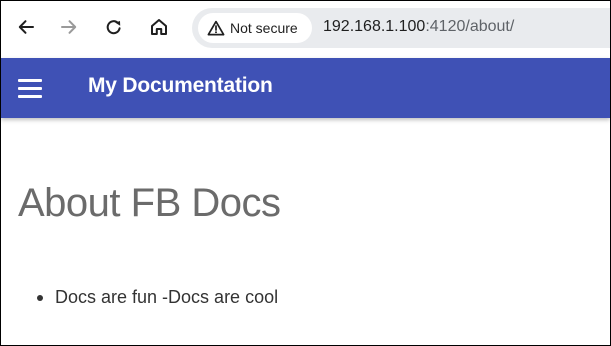  I want to click on arrow-left-icon, so click(26, 27).